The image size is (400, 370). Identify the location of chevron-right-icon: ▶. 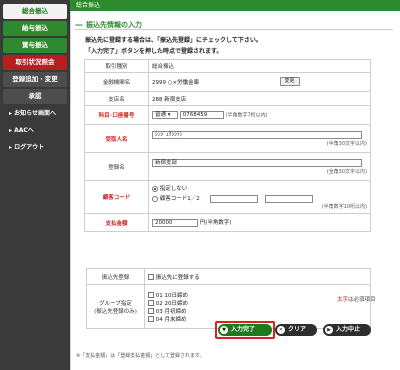
(329, 330).